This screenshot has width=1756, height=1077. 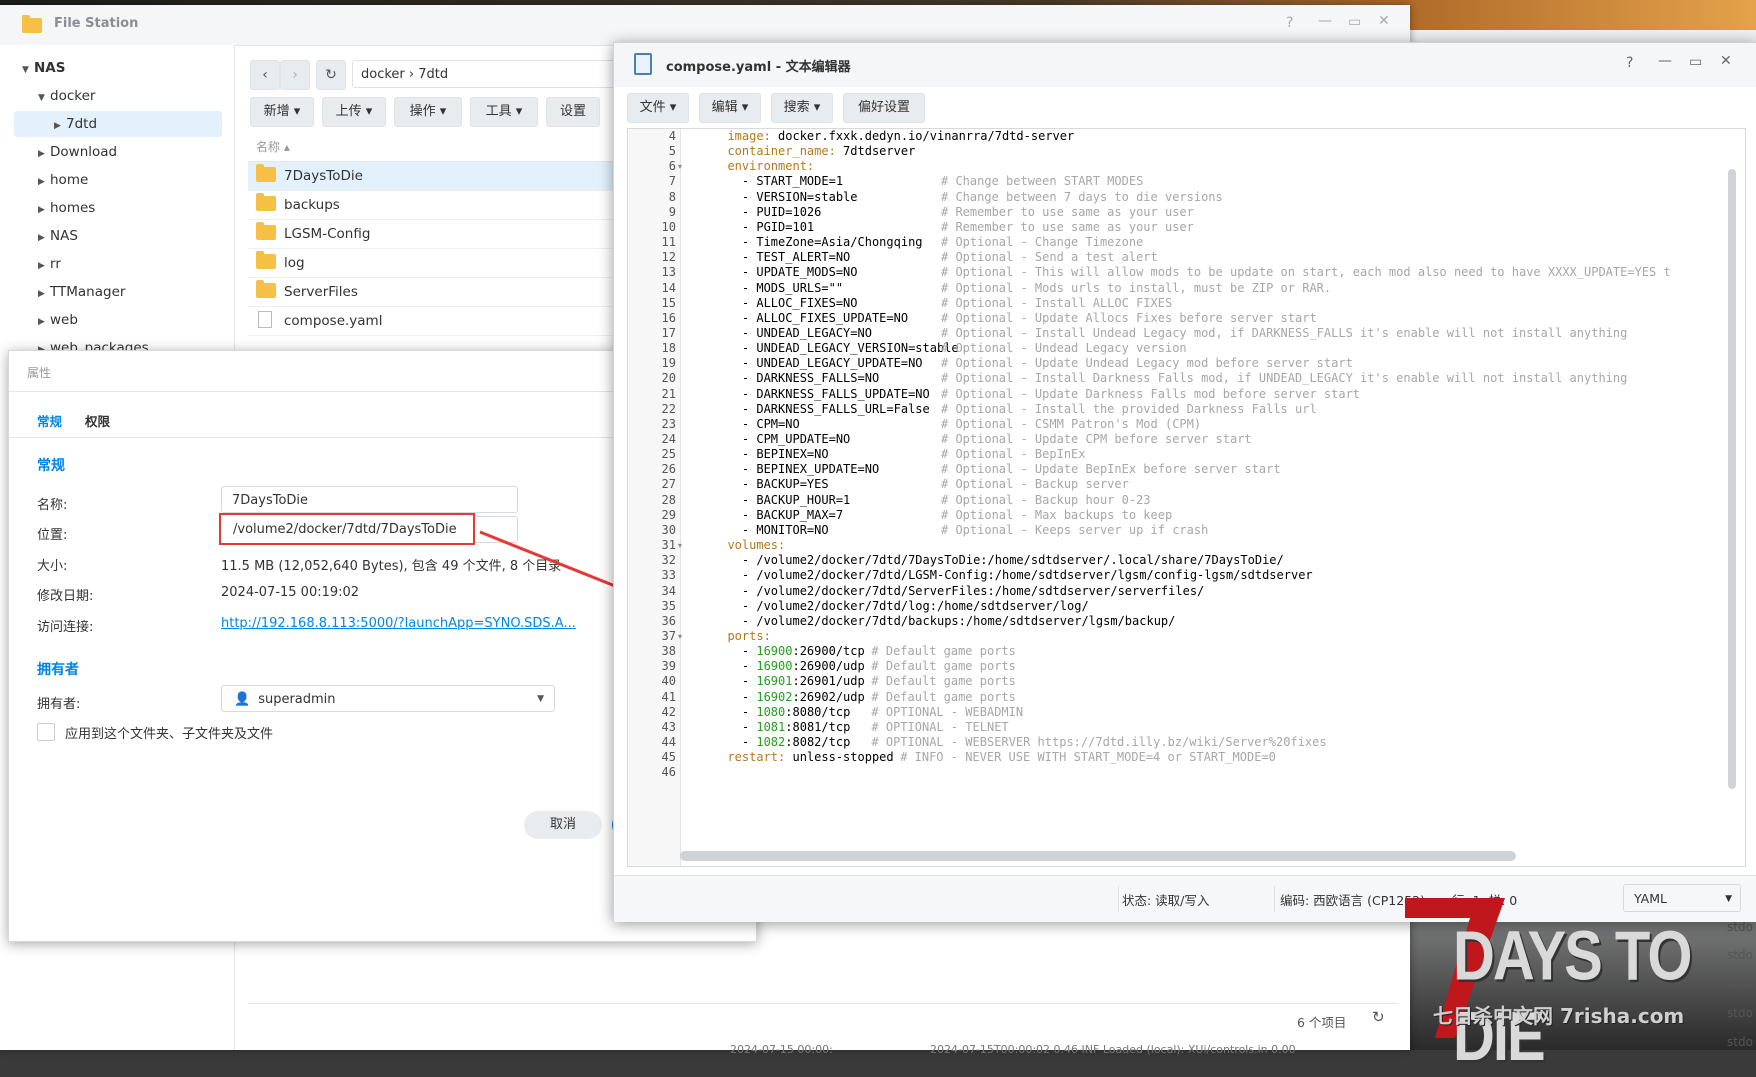 What do you see at coordinates (818, 363) in the screenshot?
I see `code-line: - UNDEAD_LEGACY_UPDATE=NO` at bounding box center [818, 363].